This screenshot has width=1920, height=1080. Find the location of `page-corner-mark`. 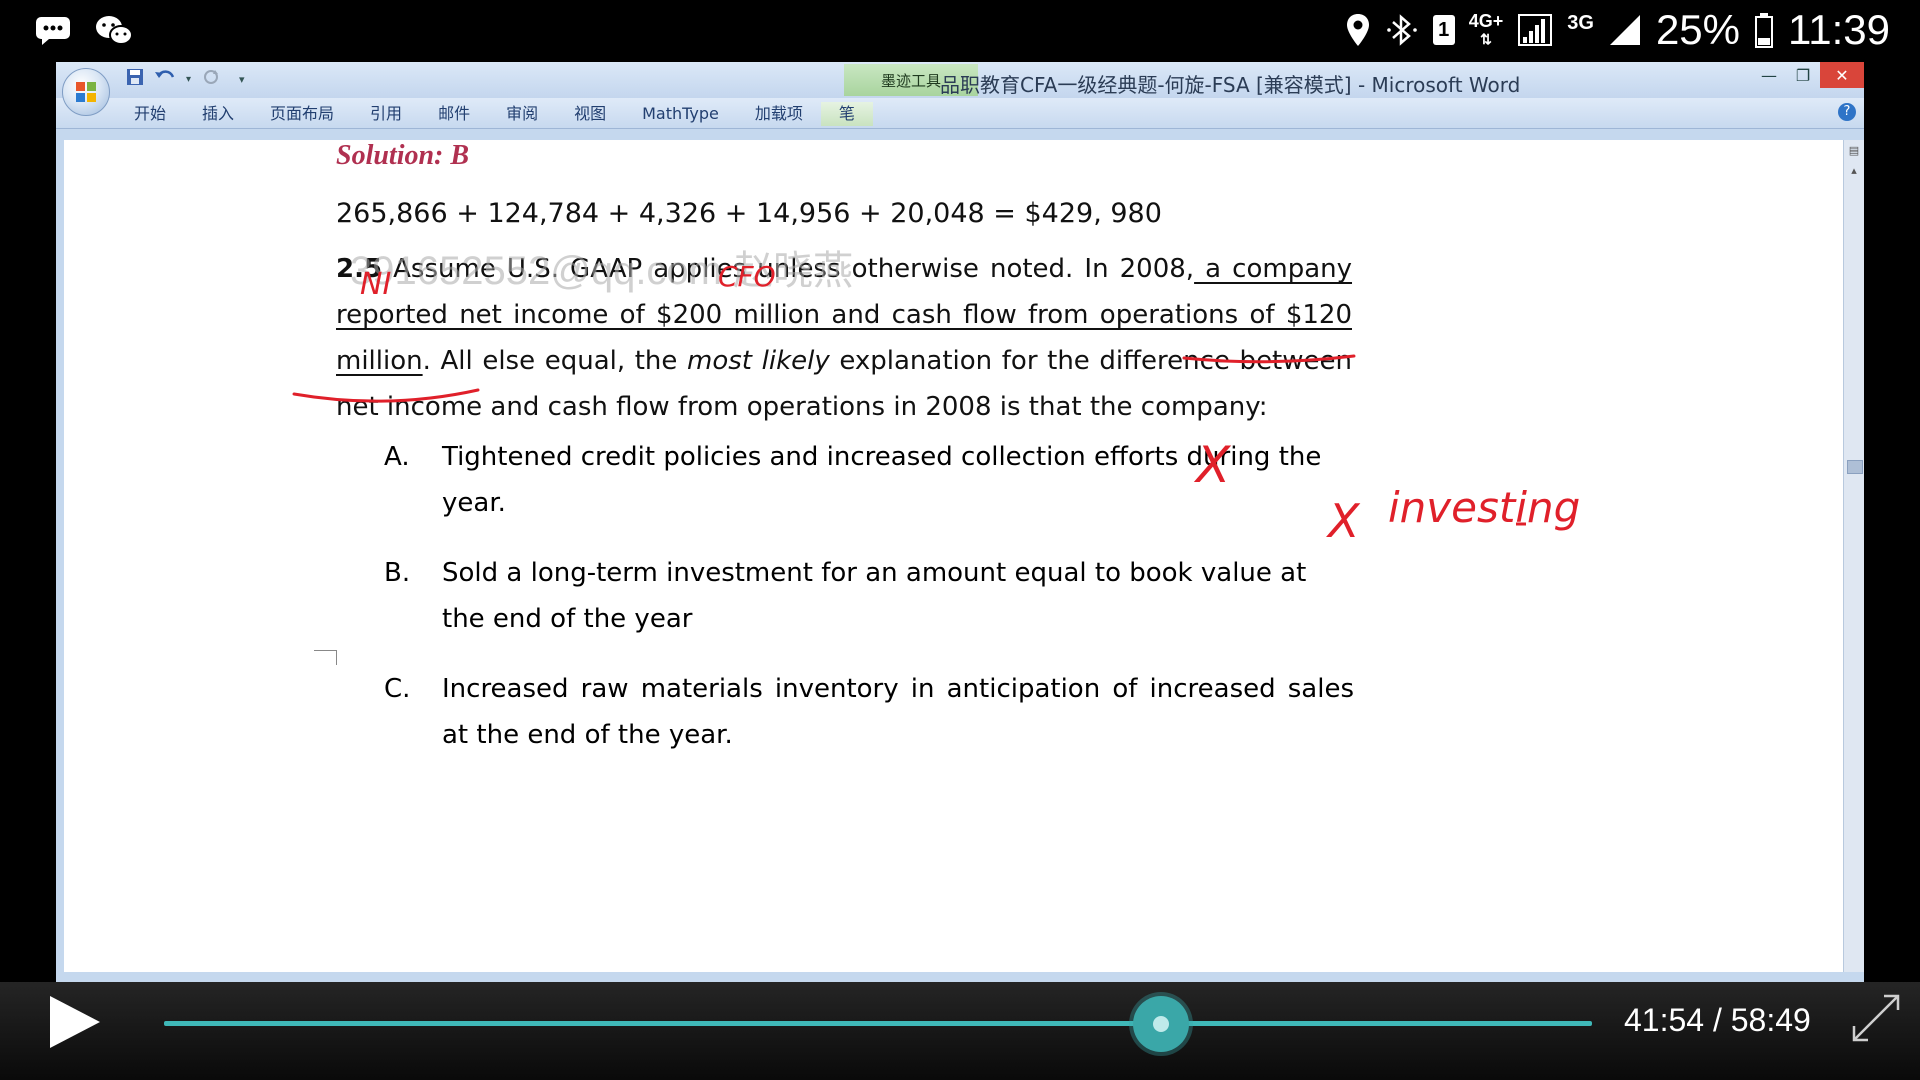

page-corner-mark is located at coordinates (325, 657).